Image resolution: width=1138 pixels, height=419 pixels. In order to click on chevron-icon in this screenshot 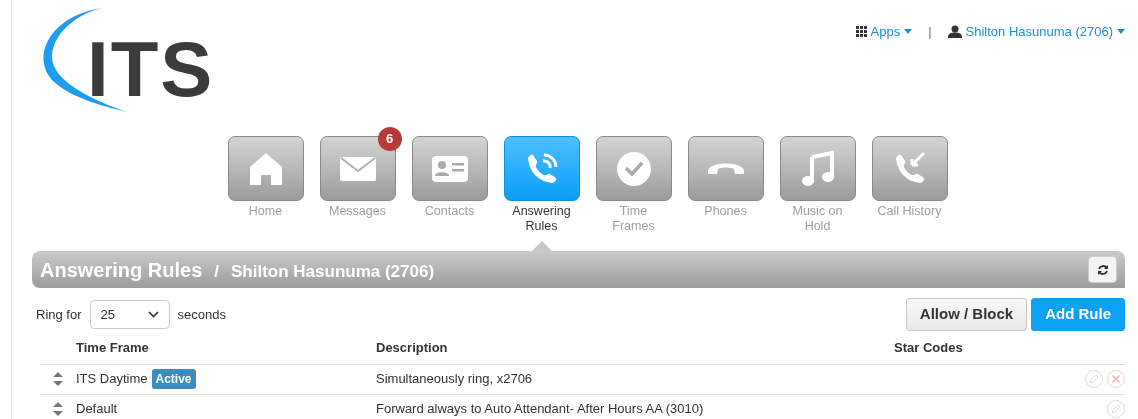, I will do `click(153, 314)`.